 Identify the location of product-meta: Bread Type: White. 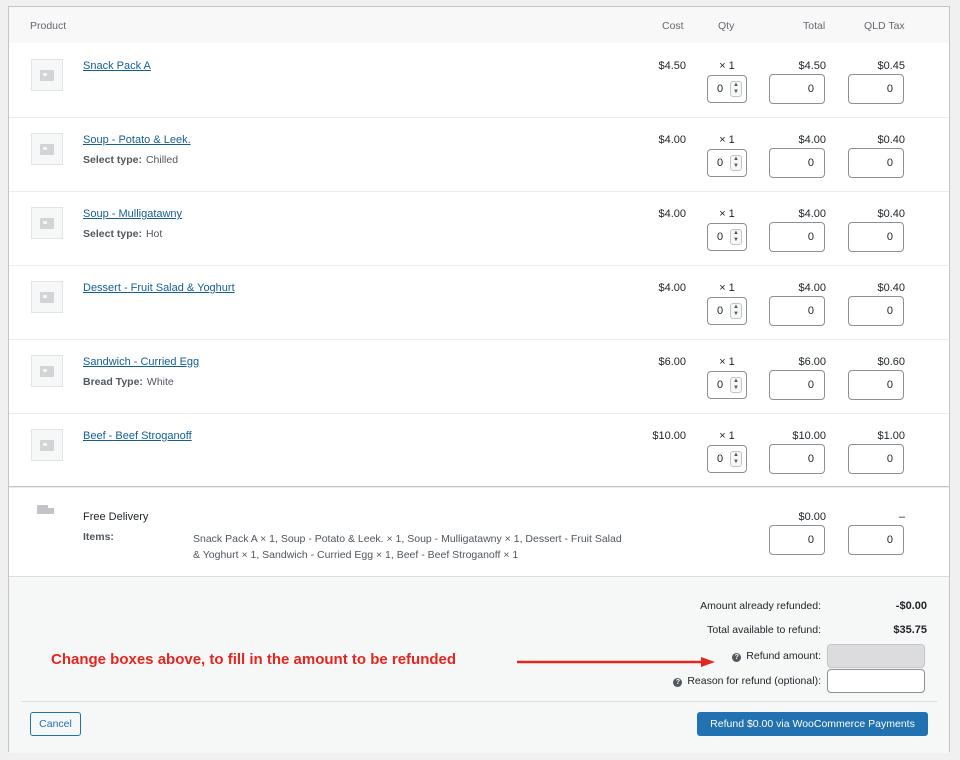
(128, 382).